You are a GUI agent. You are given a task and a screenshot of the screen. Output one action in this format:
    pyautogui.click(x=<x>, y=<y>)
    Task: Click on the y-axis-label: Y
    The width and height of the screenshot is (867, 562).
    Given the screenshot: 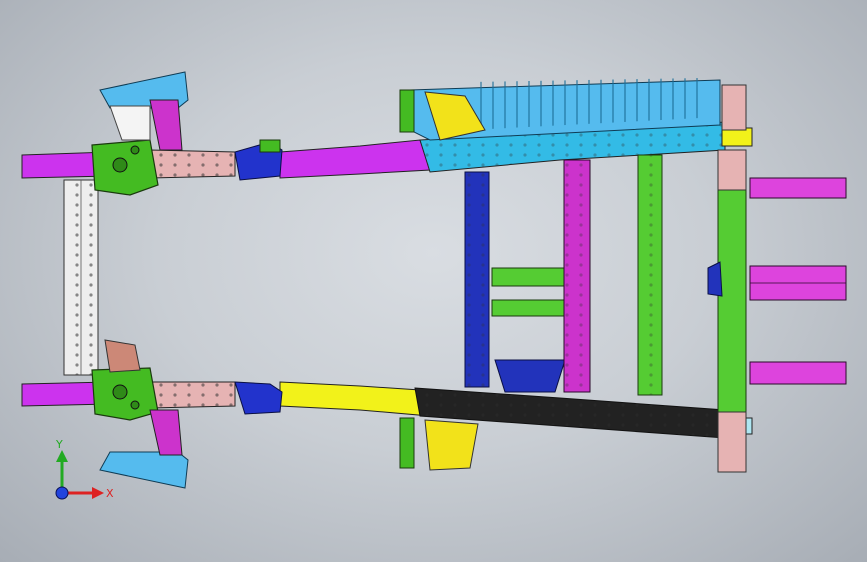 What is the action you would take?
    pyautogui.click(x=59, y=444)
    